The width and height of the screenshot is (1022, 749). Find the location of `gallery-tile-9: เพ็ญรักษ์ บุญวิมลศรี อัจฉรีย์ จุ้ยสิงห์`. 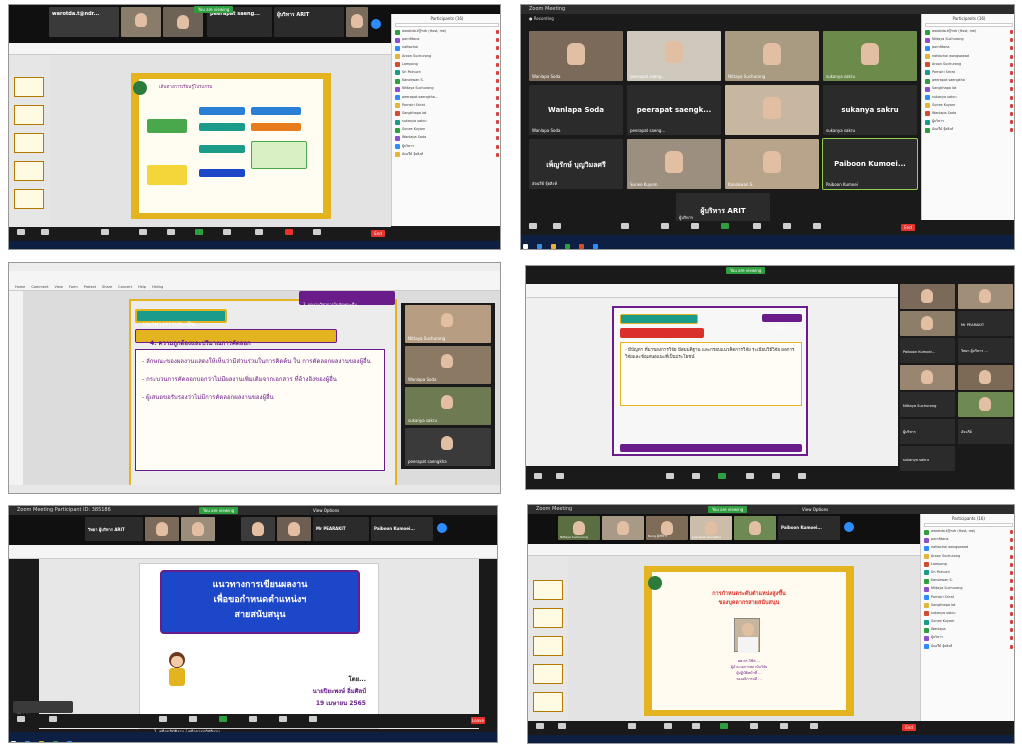

gallery-tile-9: เพ็ญรักษ์ บุญวิมลศรี อัจฉรีย์ จุ้ยสิงห์ is located at coordinates (576, 164).